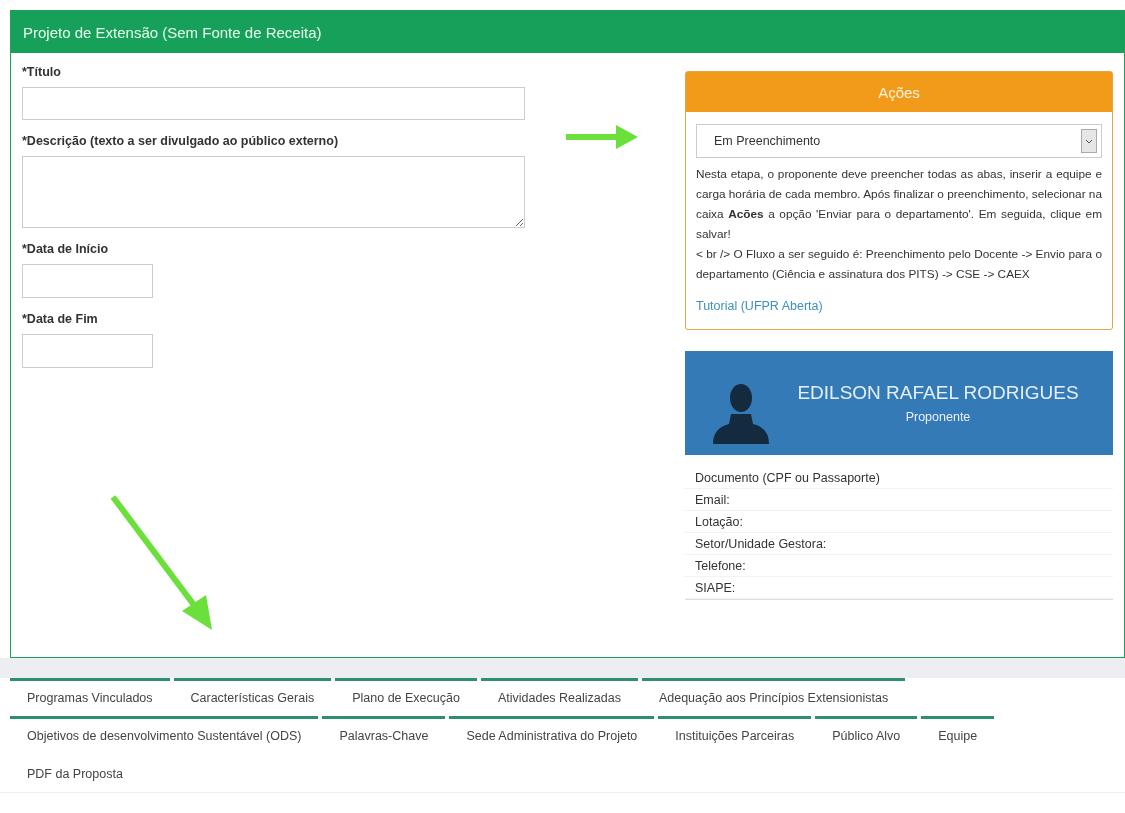  What do you see at coordinates (735, 735) in the screenshot?
I see `tab: Instituições Parceiras` at bounding box center [735, 735].